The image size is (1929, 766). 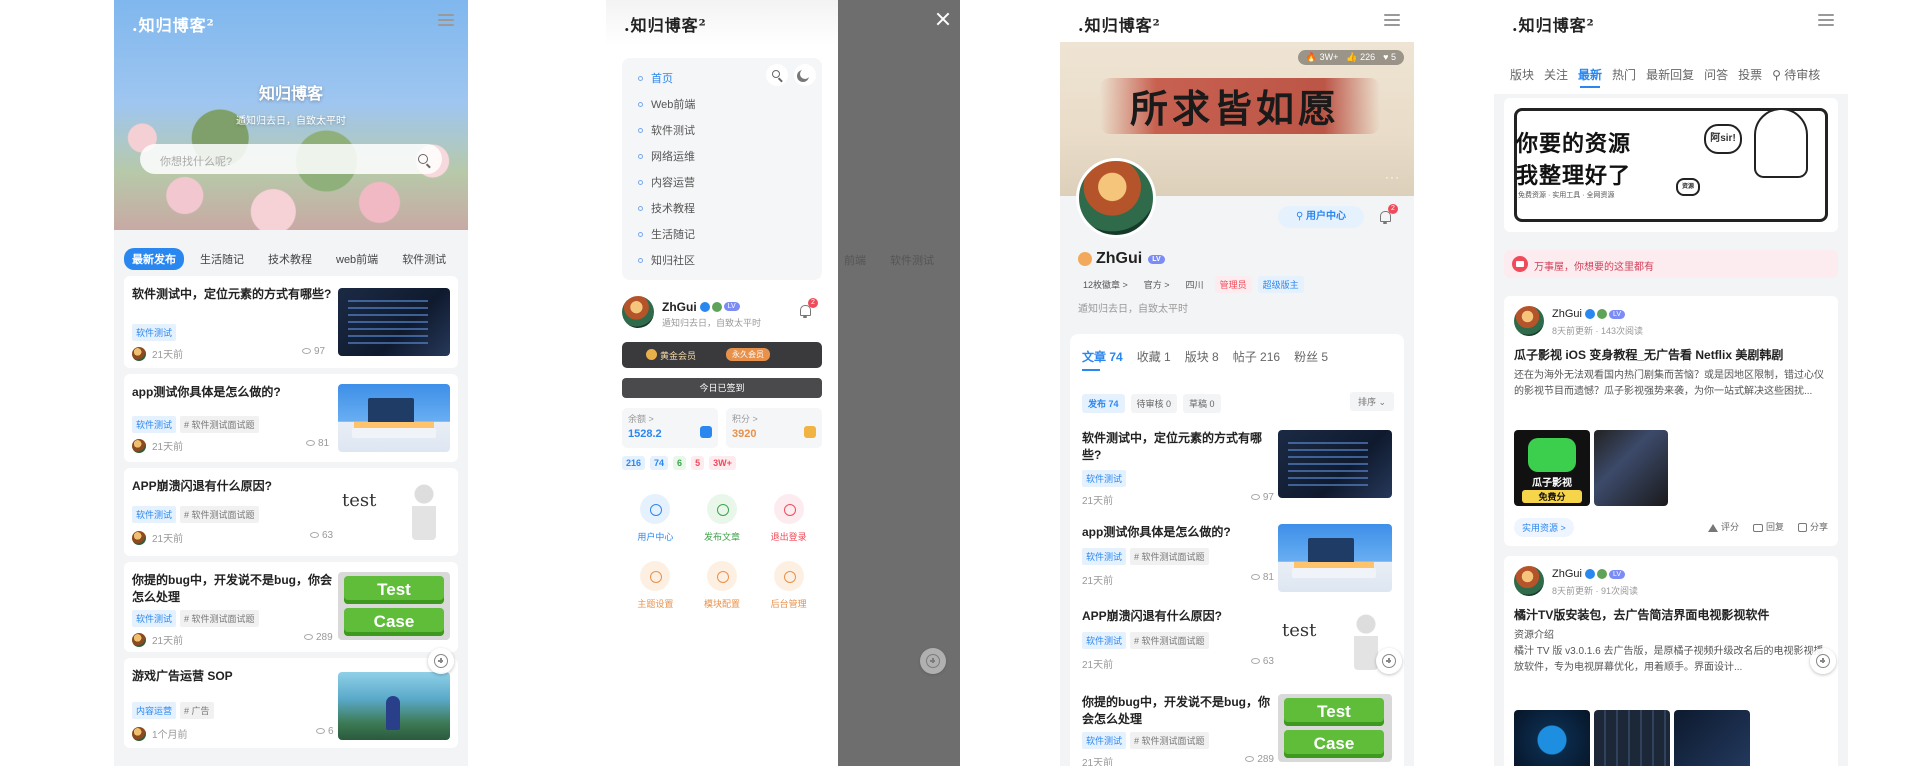 What do you see at coordinates (670, 428) in the screenshot?
I see `balance-card: 余额 > 1528.2` at bounding box center [670, 428].